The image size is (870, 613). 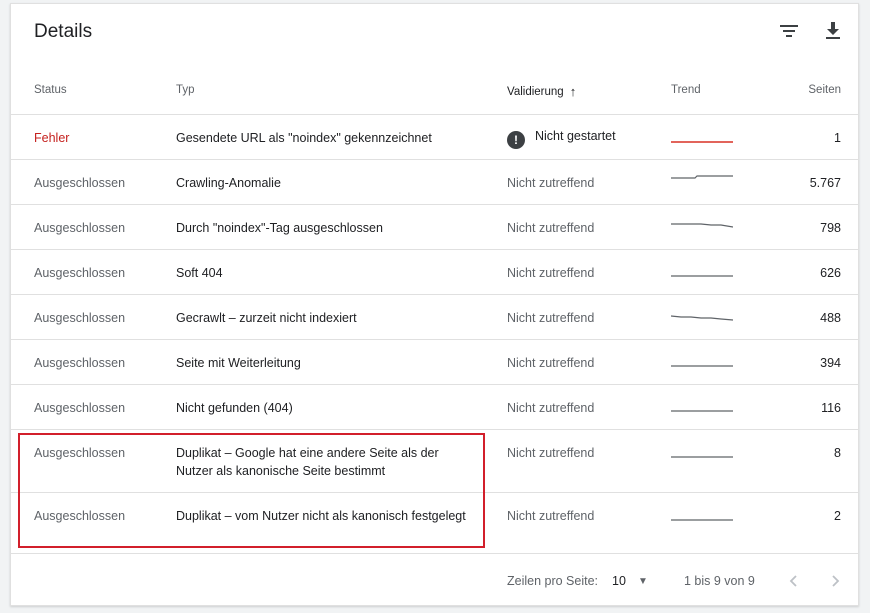 I want to click on column-header-typ: Typ, so click(x=185, y=90).